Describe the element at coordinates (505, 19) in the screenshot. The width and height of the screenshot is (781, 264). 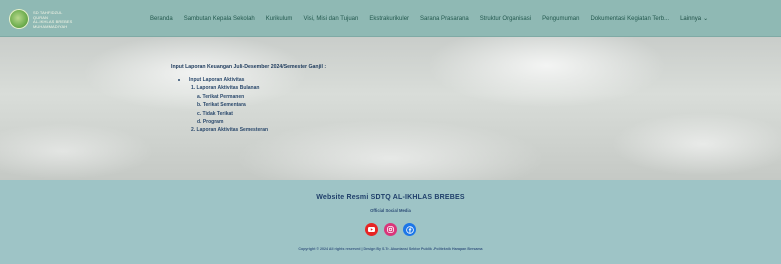
I see `nav-struktur: Struktur Organisasi` at that location.